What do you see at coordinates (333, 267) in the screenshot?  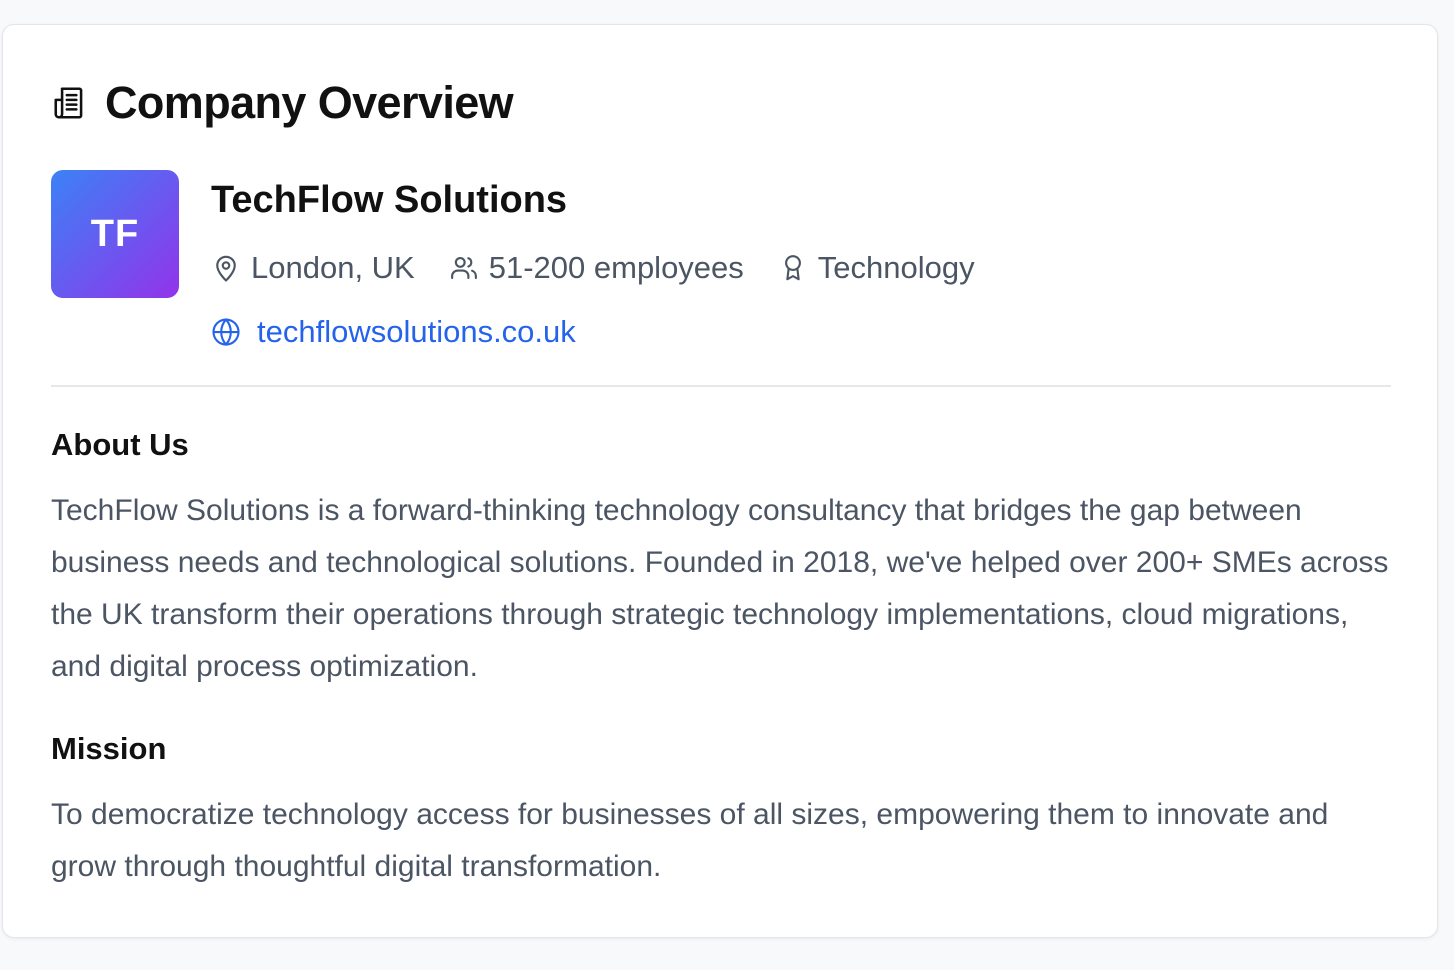 I see `location-text: London, UK` at bounding box center [333, 267].